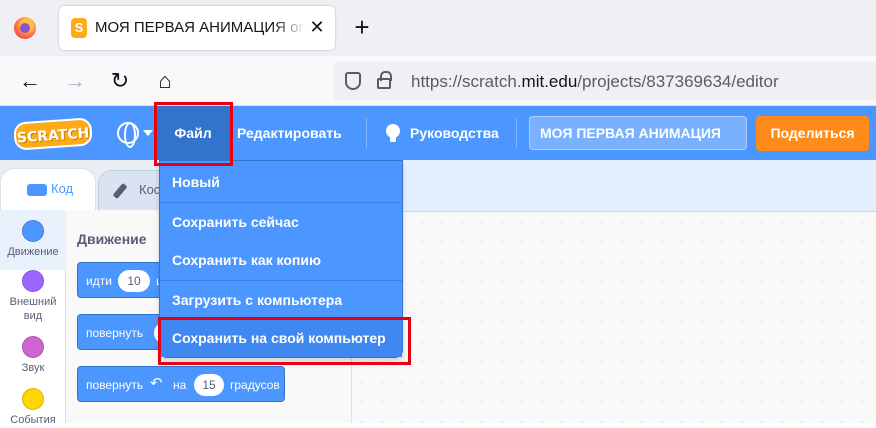  I want to click on share-button: Поделиться, so click(812, 133).